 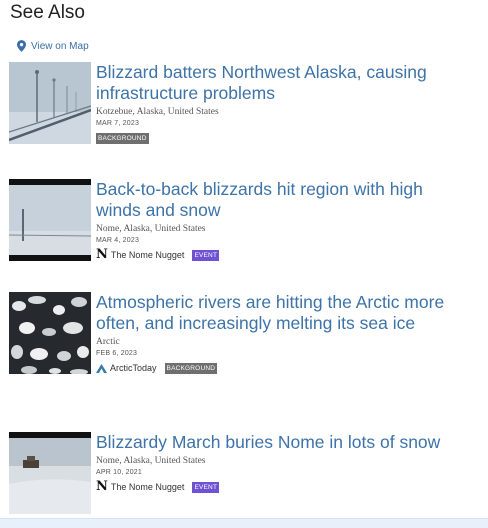 I want to click on publisher-link: ArcticToday, so click(x=126, y=368).